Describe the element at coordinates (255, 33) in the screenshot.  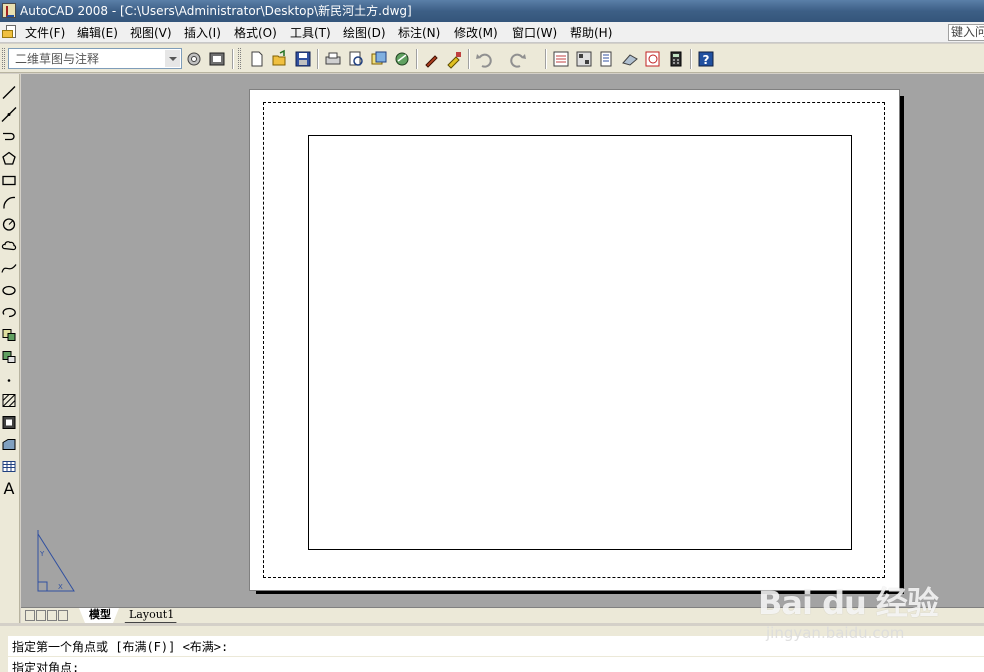
I see `menu-format: 格式(O)` at that location.